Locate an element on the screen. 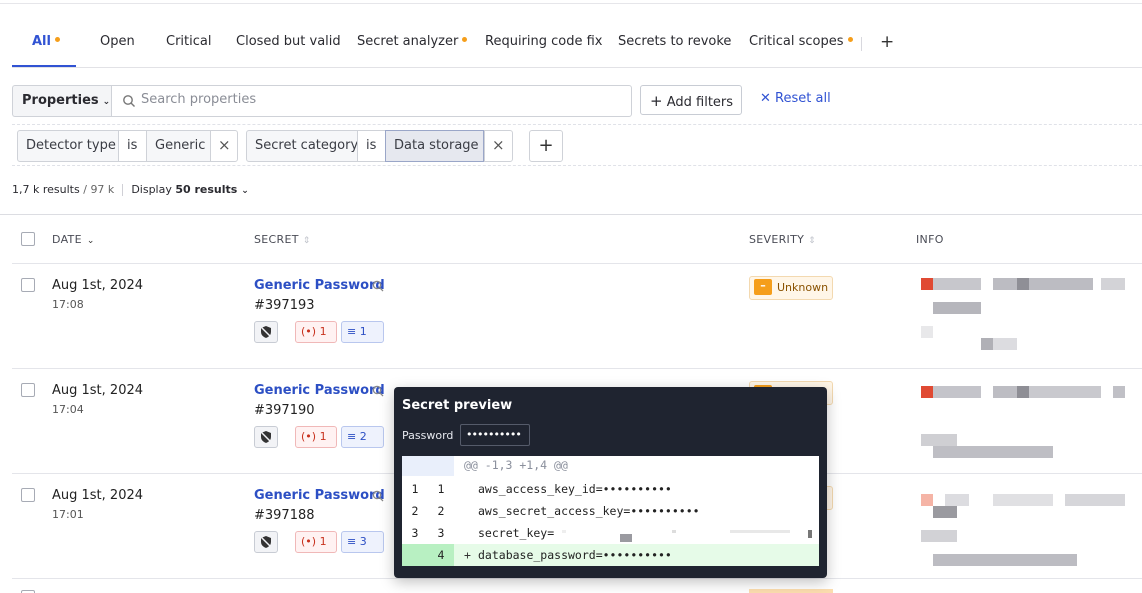 This screenshot has width=1142, height=593. hunk-text: @@ -1,3 +1,4 @@ is located at coordinates (516, 465).